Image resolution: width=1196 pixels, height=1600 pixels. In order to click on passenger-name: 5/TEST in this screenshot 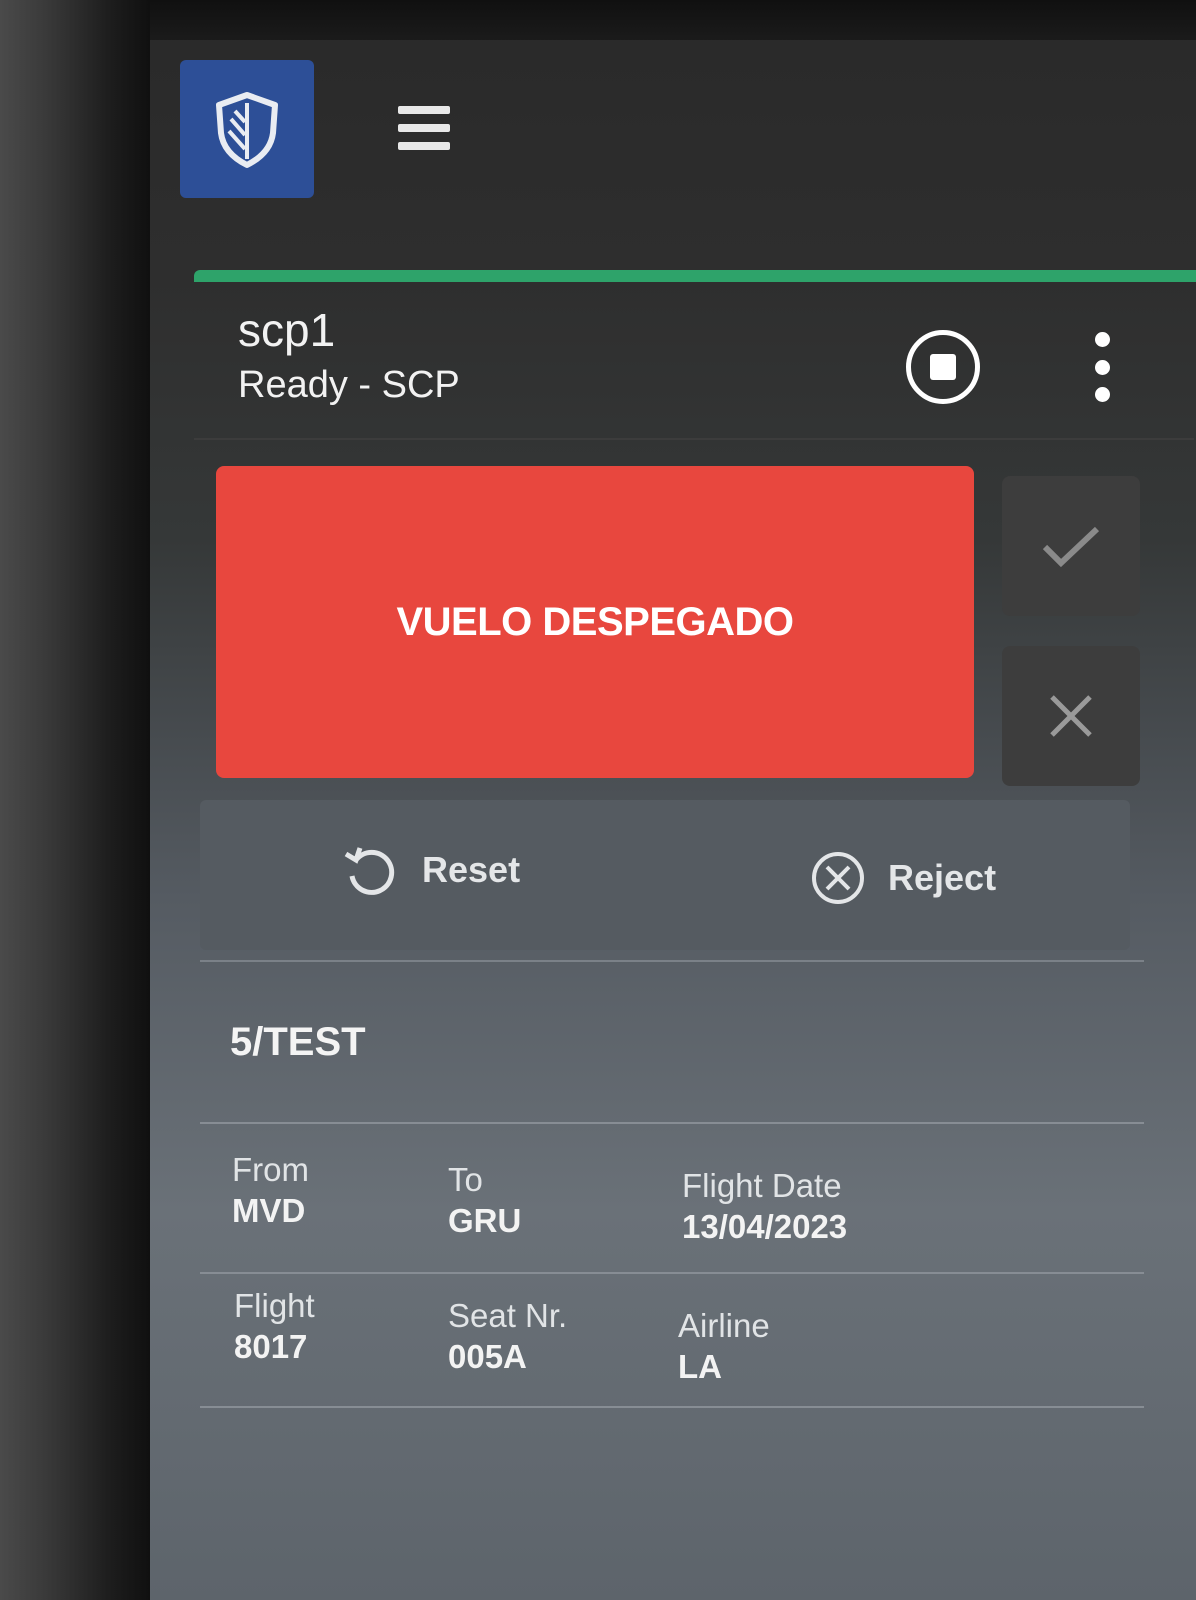, I will do `click(298, 1042)`.